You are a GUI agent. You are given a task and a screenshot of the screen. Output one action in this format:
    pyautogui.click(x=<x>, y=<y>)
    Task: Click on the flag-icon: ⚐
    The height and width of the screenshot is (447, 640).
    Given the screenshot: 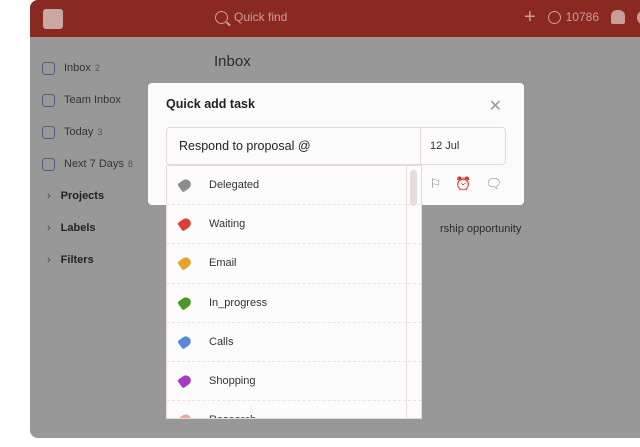 What is the action you would take?
    pyautogui.click(x=436, y=184)
    